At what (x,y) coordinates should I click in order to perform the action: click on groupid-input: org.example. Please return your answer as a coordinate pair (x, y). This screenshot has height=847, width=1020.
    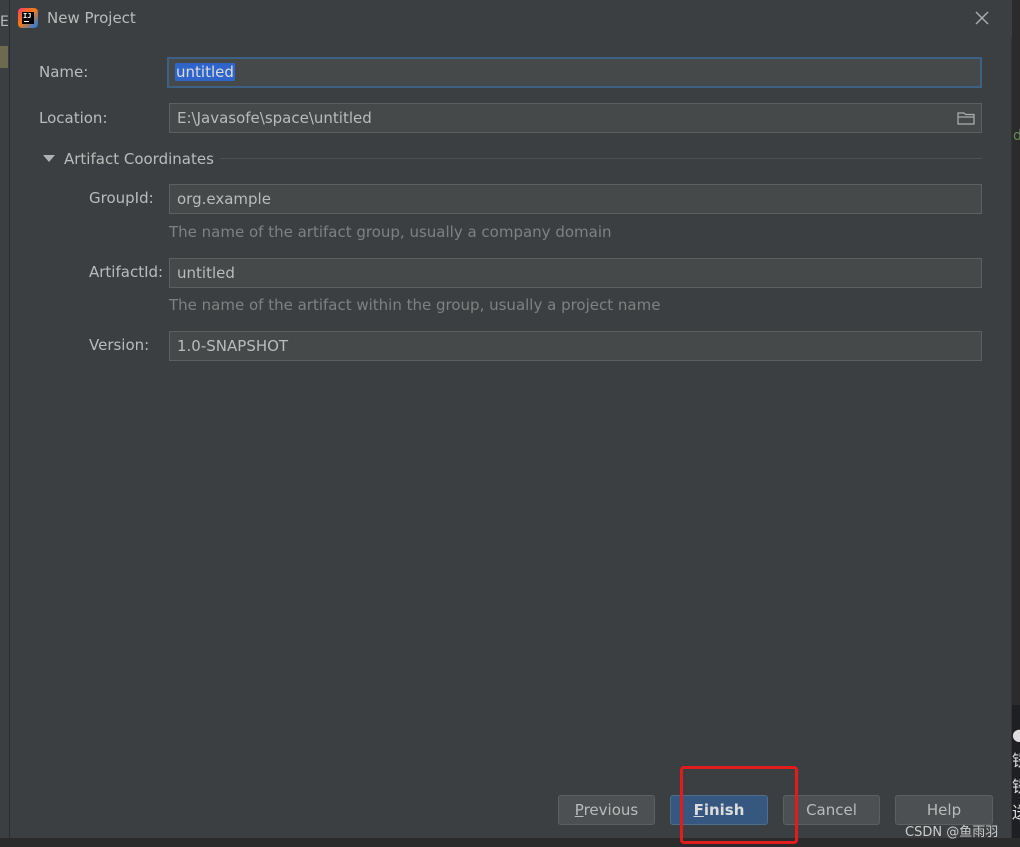
    Looking at the image, I should click on (575, 199).